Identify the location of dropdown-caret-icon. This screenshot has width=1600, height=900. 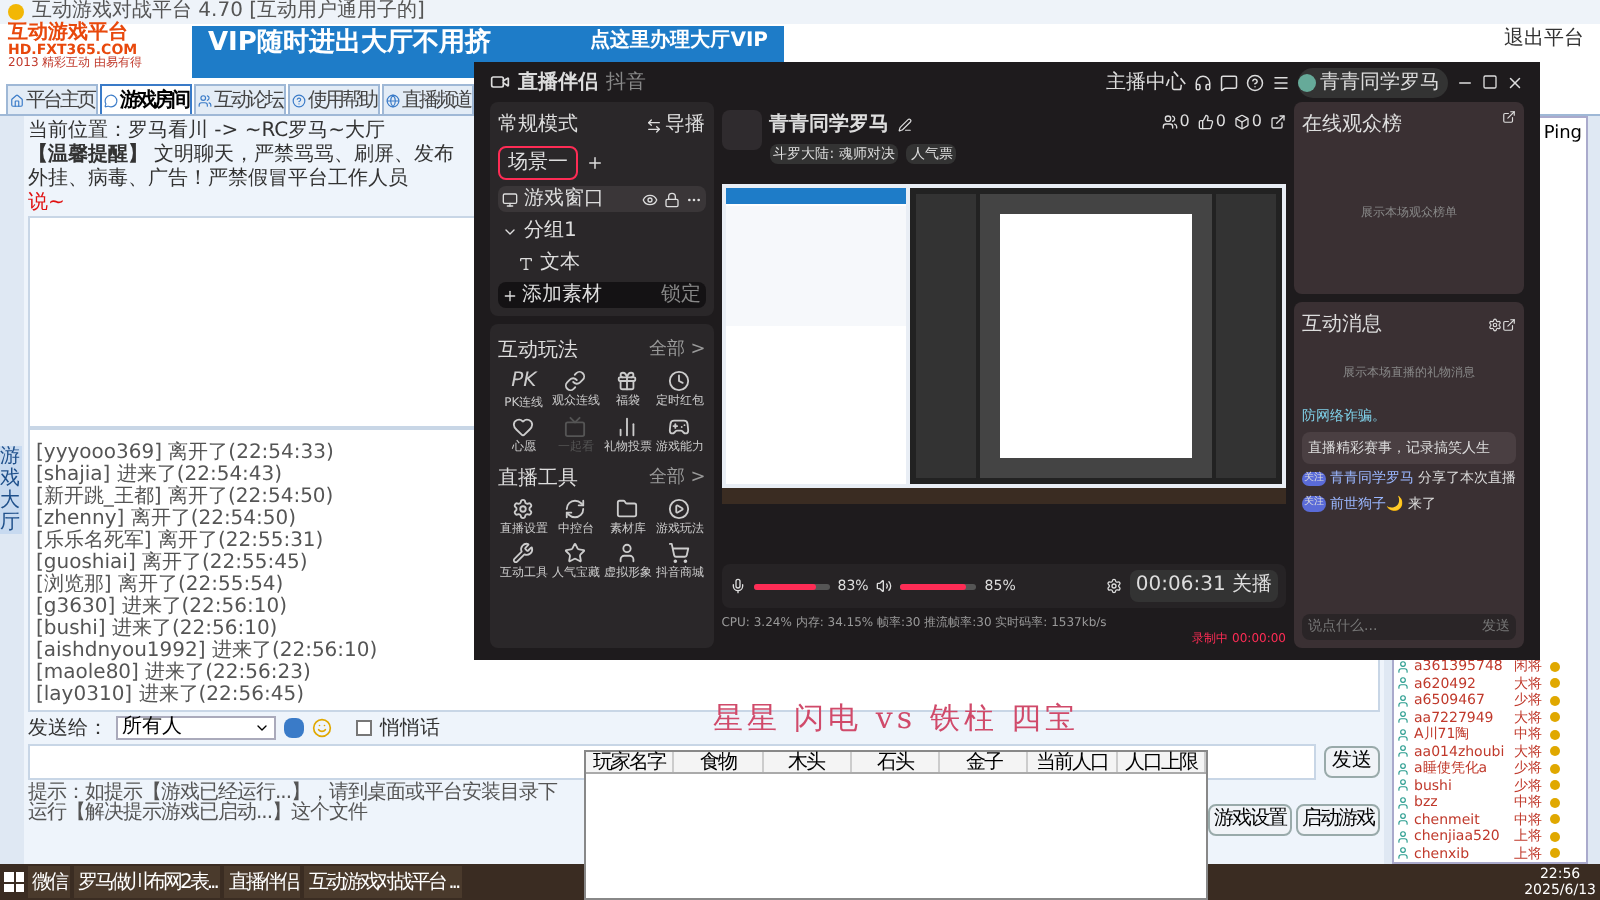
(262, 728).